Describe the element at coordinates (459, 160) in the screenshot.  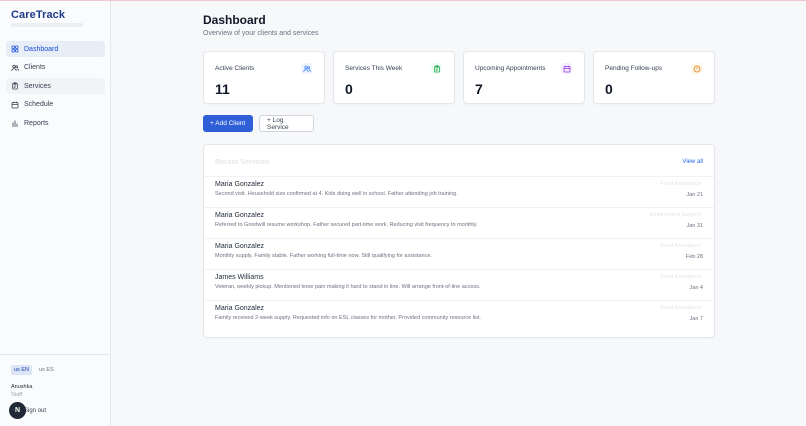
I see `panel-header: Recent Services View all` at that location.